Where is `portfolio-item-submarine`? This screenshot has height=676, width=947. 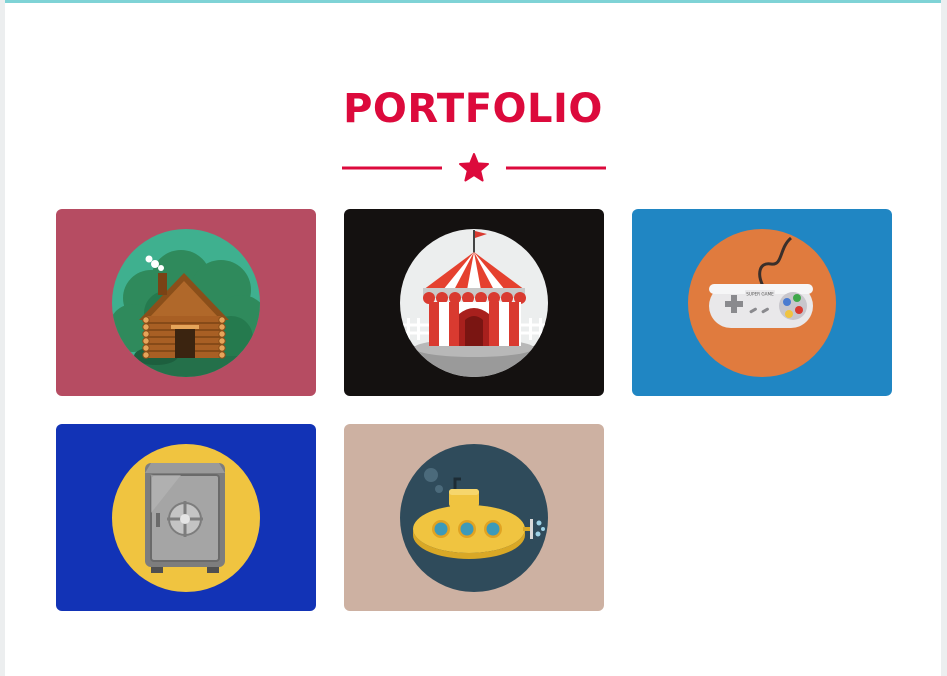
portfolio-item-submarine is located at coordinates (474, 517).